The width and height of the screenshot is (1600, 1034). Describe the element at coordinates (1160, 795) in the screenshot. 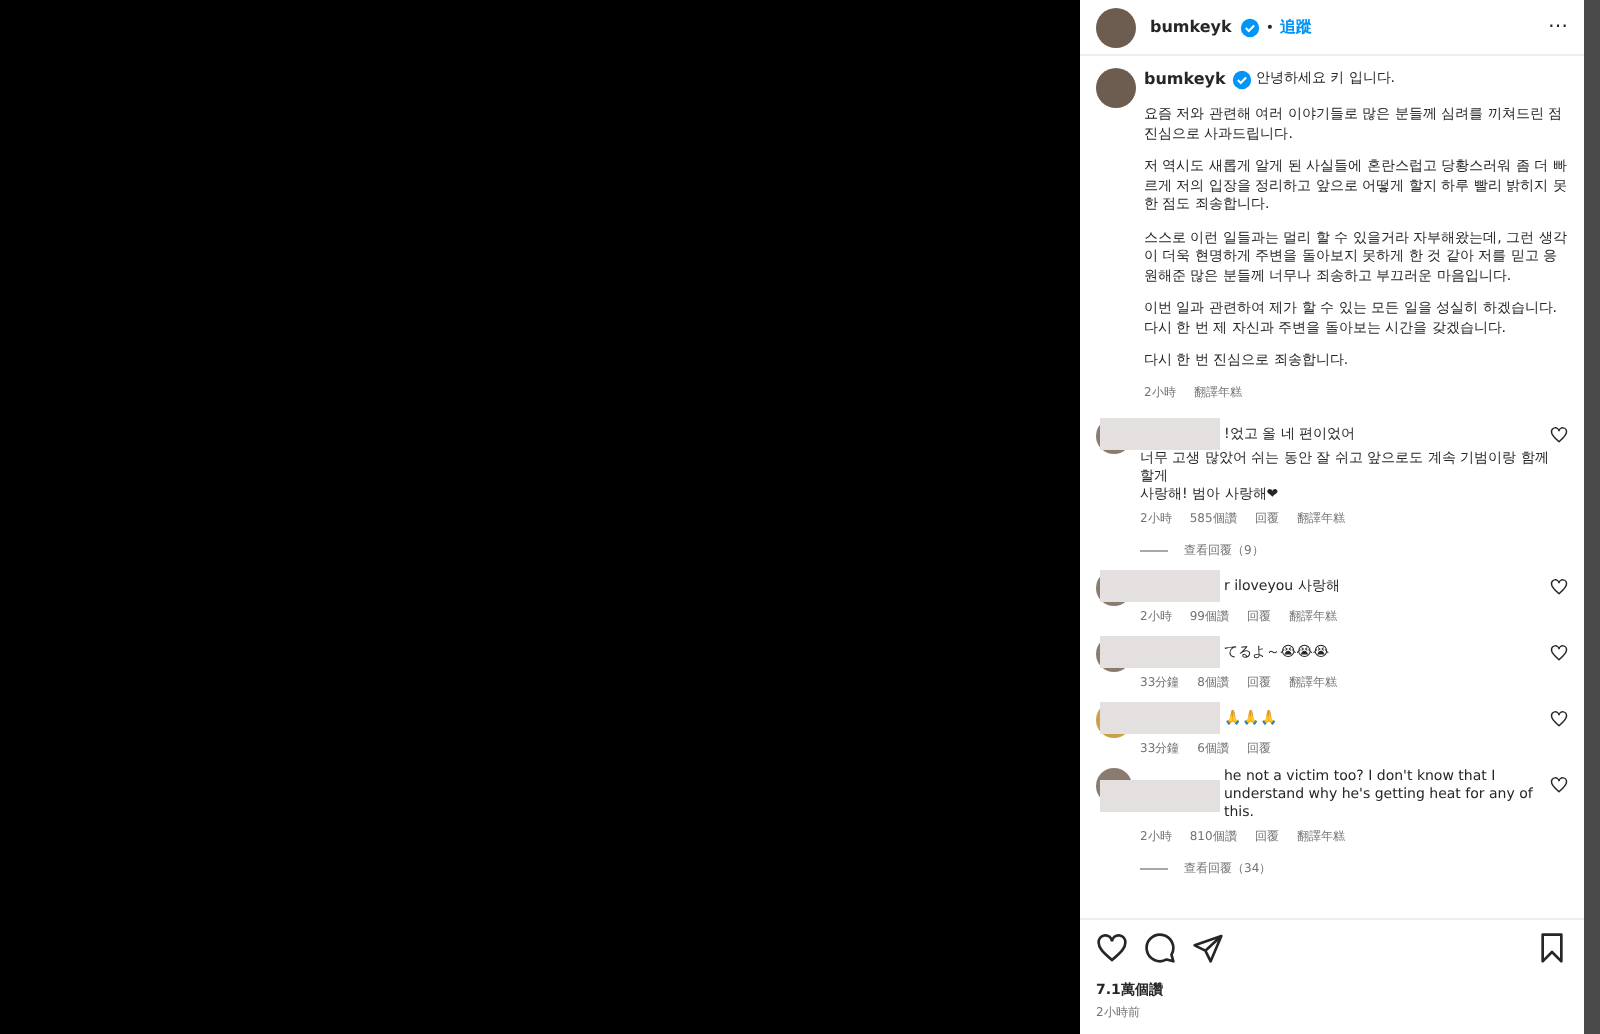

I see `redacted-block` at that location.